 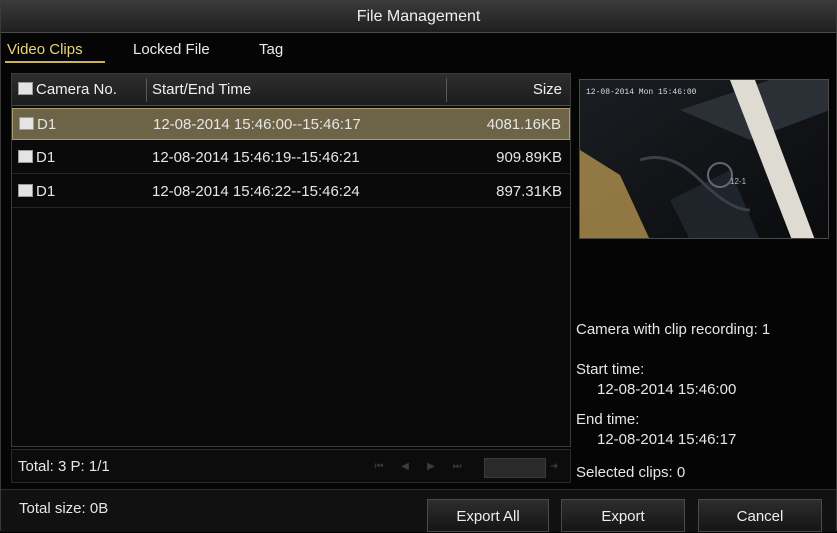 I want to click on tab-locked-file: Locked File, so click(x=171, y=49).